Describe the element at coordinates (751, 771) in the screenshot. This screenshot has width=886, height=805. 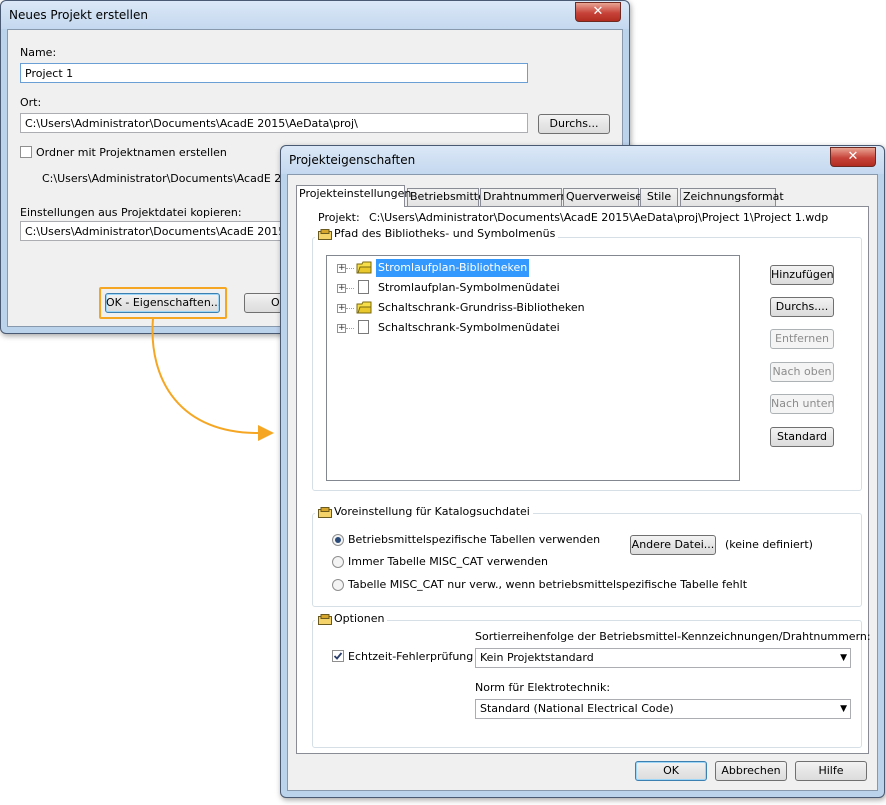
I see `cancel-button: Abbrechen` at that location.